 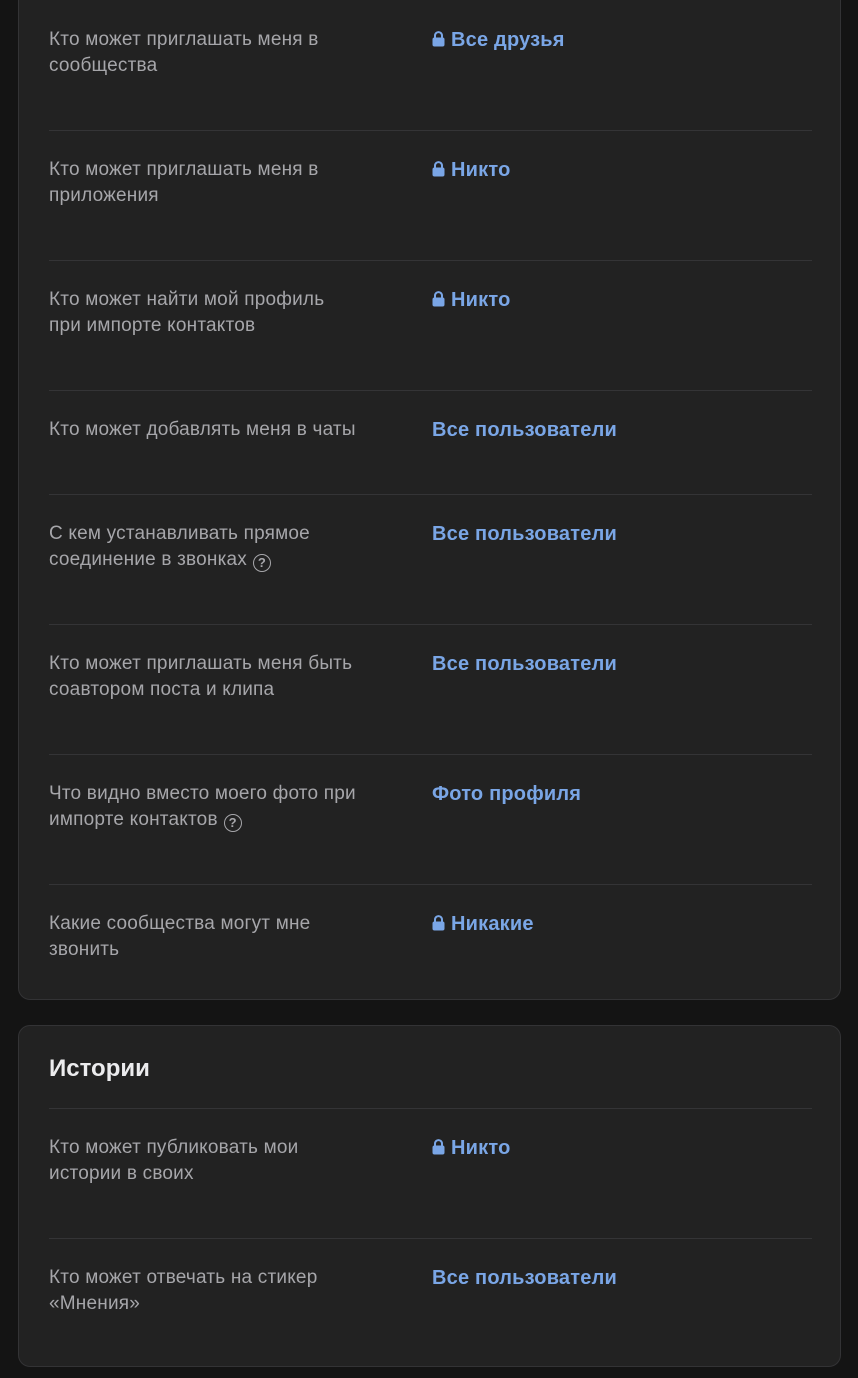 What do you see at coordinates (231, 937) in the screenshot?
I see `setting-label: Какие сообщества могут мне звонить` at bounding box center [231, 937].